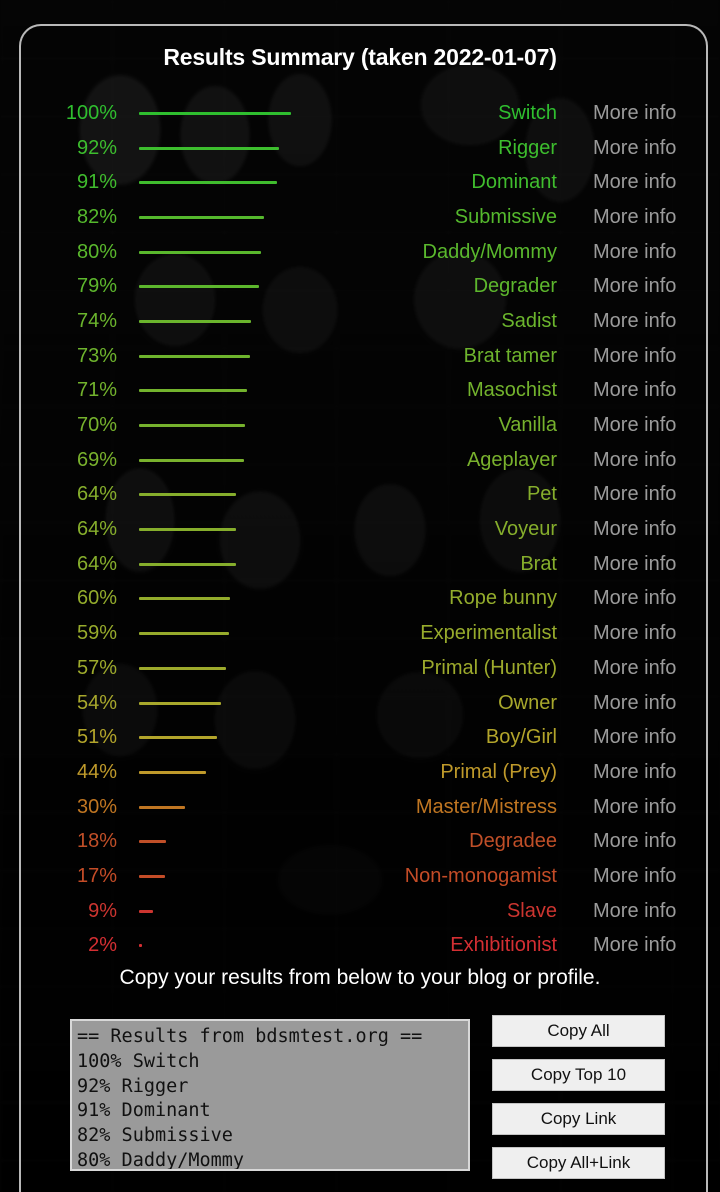 Image resolution: width=720 pixels, height=1192 pixels. I want to click on result-percent: 82%, so click(96, 216).